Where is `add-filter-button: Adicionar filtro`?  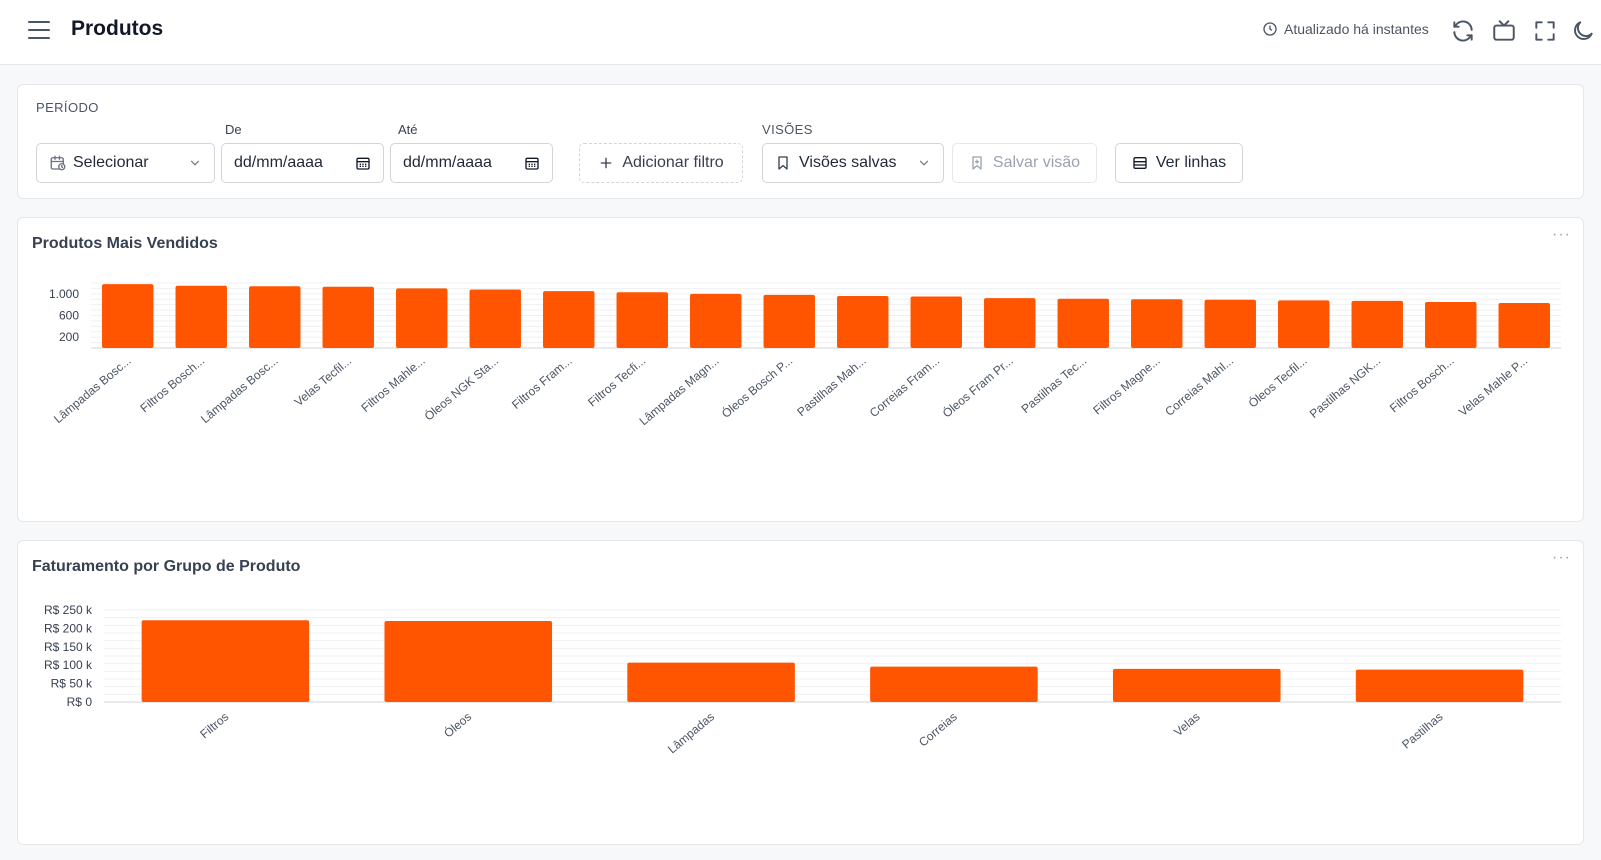
add-filter-button: Adicionar filtro is located at coordinates (661, 163).